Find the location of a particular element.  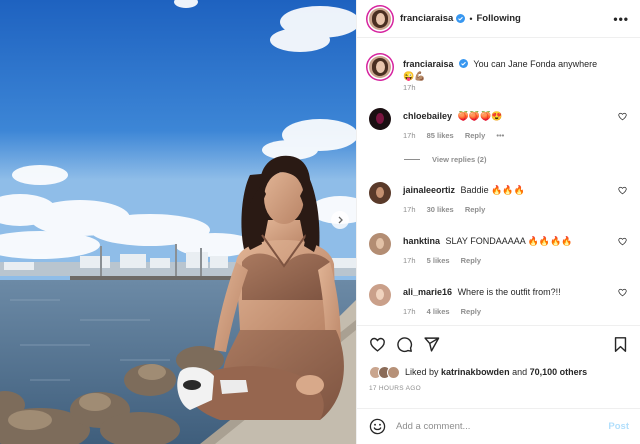

add-comment-bar: Post is located at coordinates (498, 426).